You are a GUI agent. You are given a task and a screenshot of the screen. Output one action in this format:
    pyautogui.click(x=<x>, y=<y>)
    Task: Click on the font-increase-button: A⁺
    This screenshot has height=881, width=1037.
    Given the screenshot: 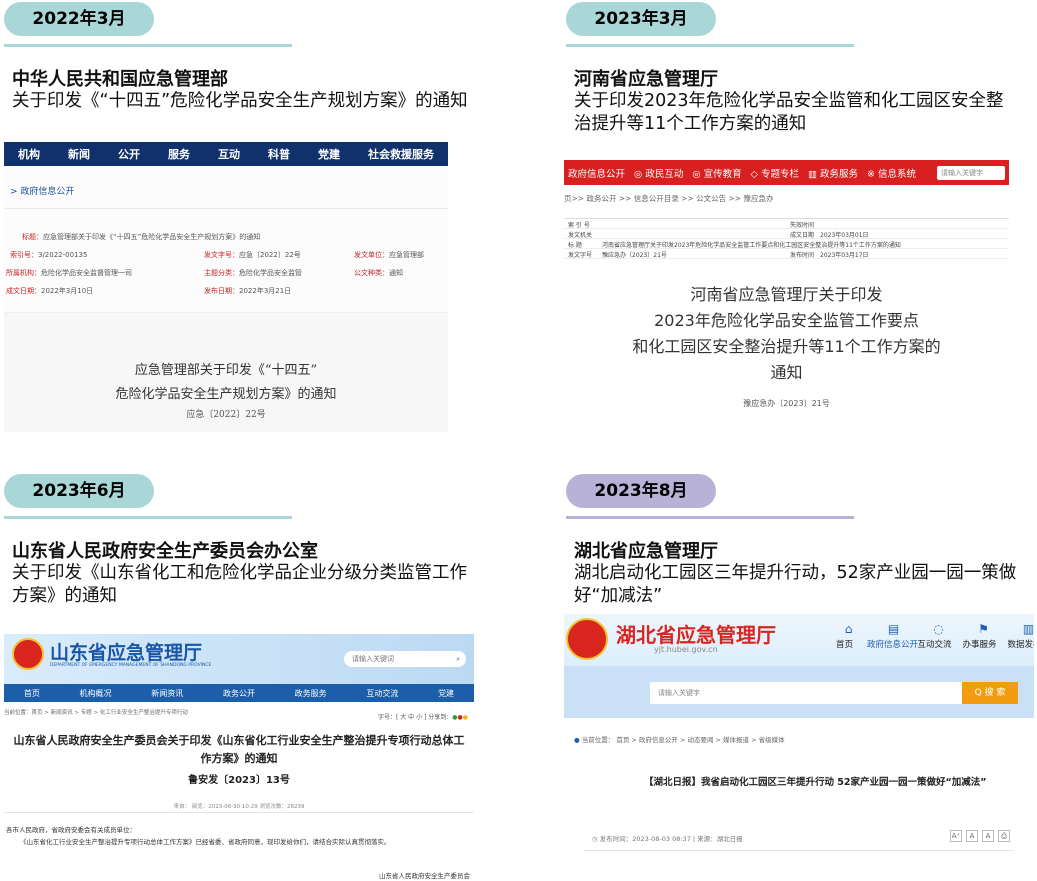 What is the action you would take?
    pyautogui.click(x=956, y=836)
    